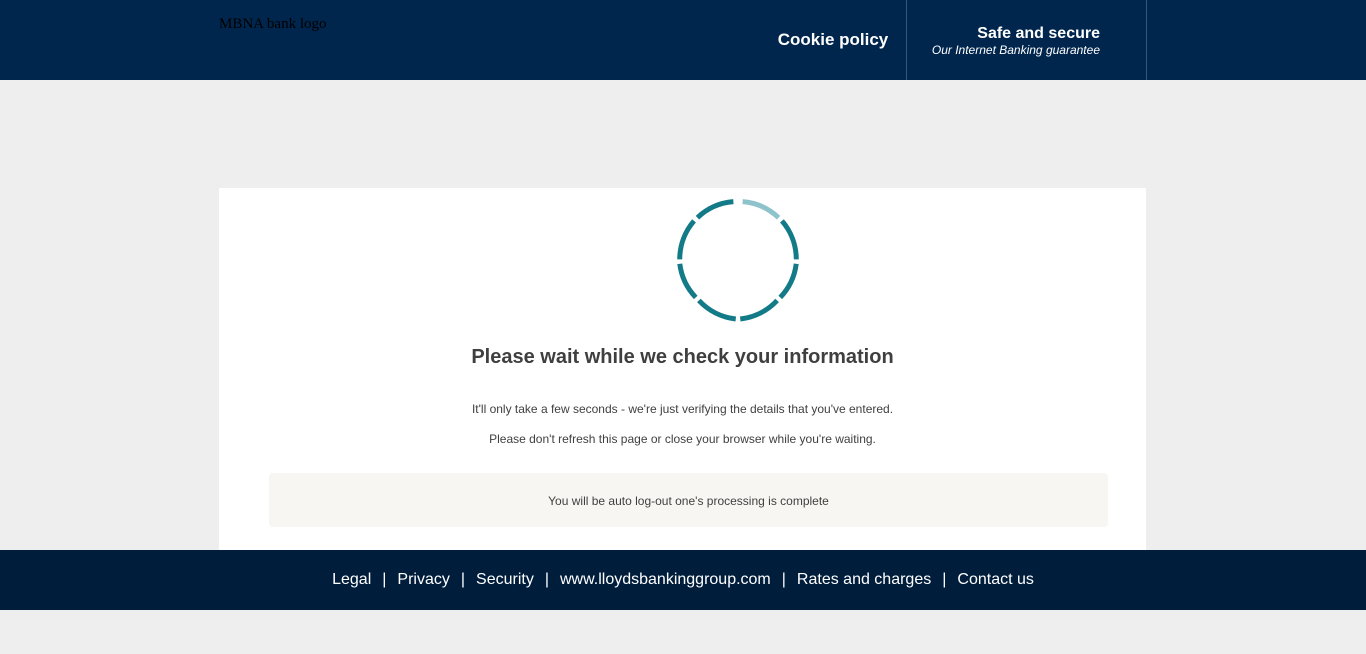 This screenshot has width=1366, height=654. What do you see at coordinates (273, 24) in the screenshot?
I see `mbna-logo: MBNA bank logo` at bounding box center [273, 24].